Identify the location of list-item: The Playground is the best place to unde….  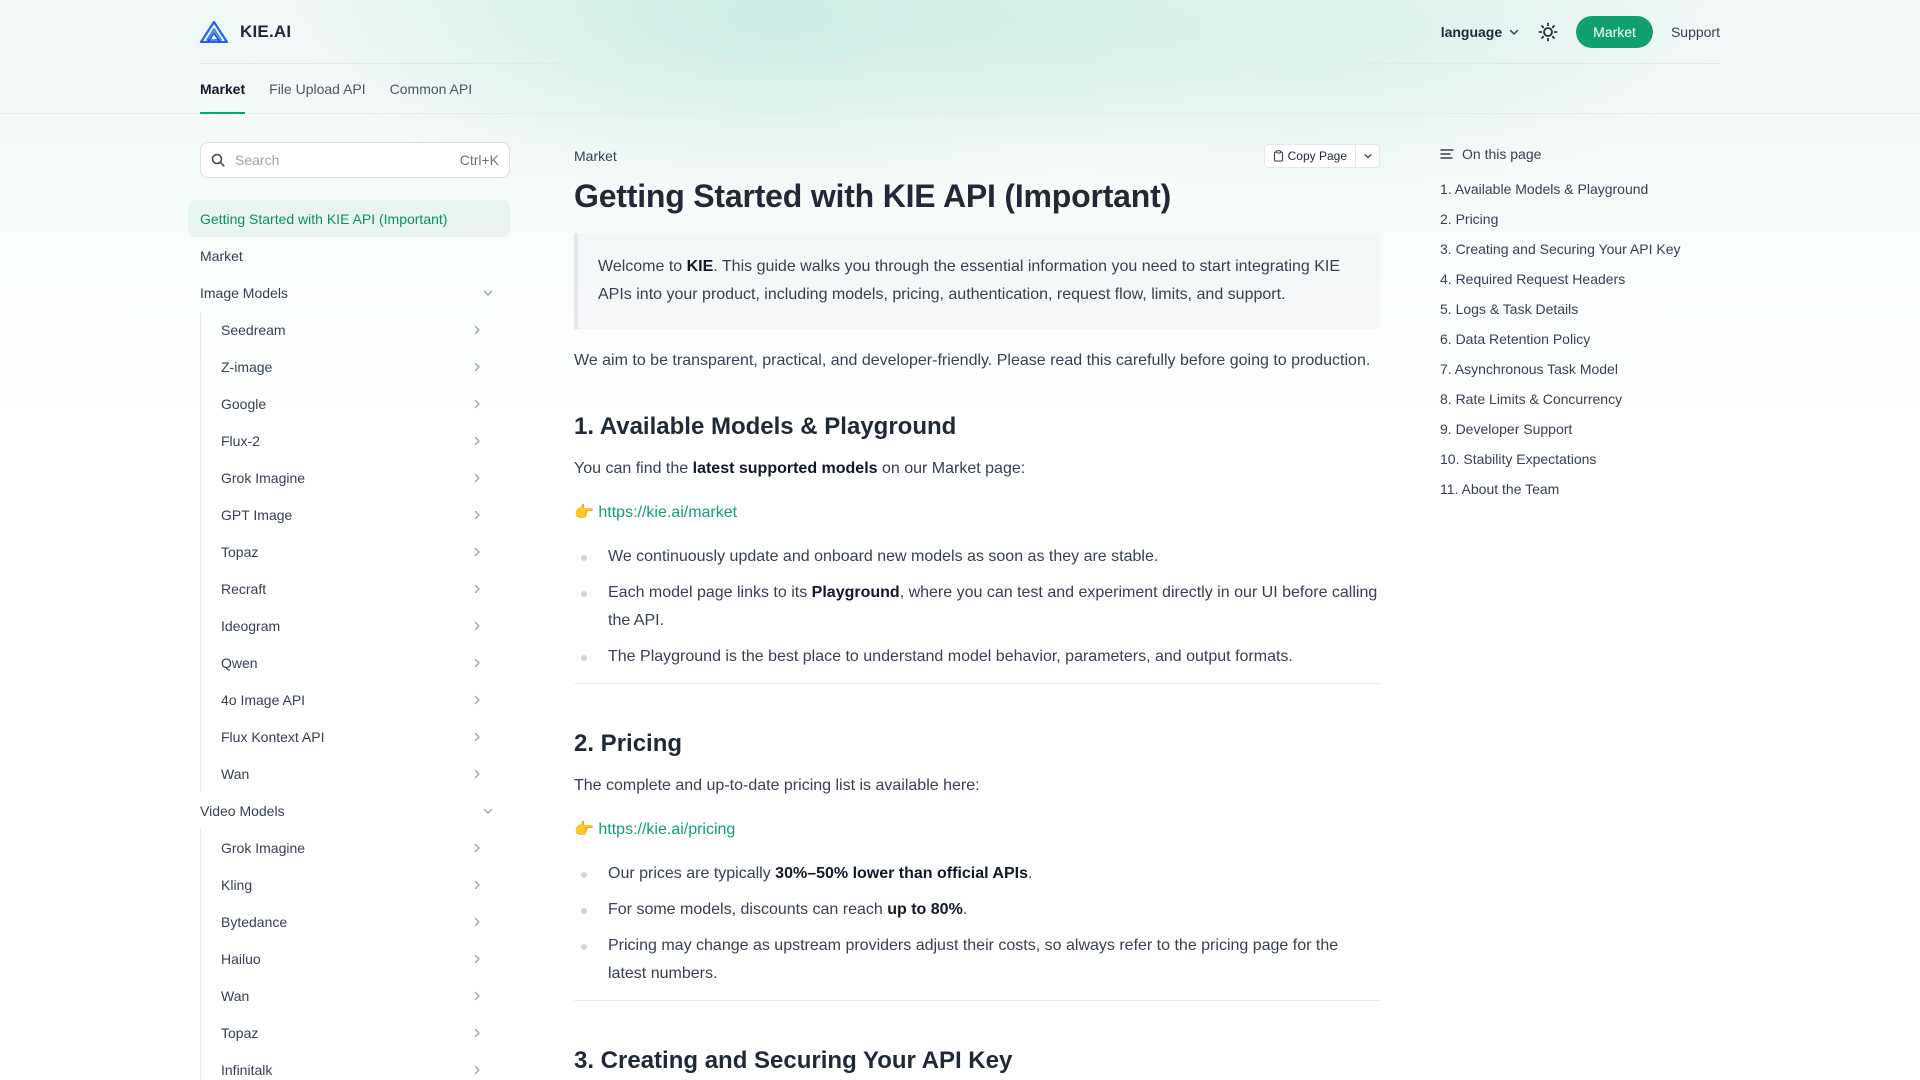
(977, 657).